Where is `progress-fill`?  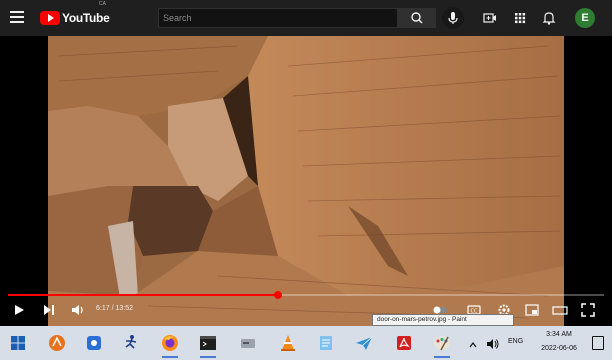
progress-fill is located at coordinates (143, 295).